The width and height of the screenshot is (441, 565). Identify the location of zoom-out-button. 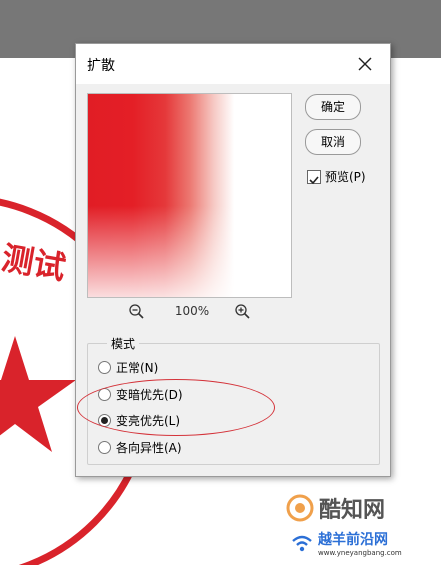
(137, 312).